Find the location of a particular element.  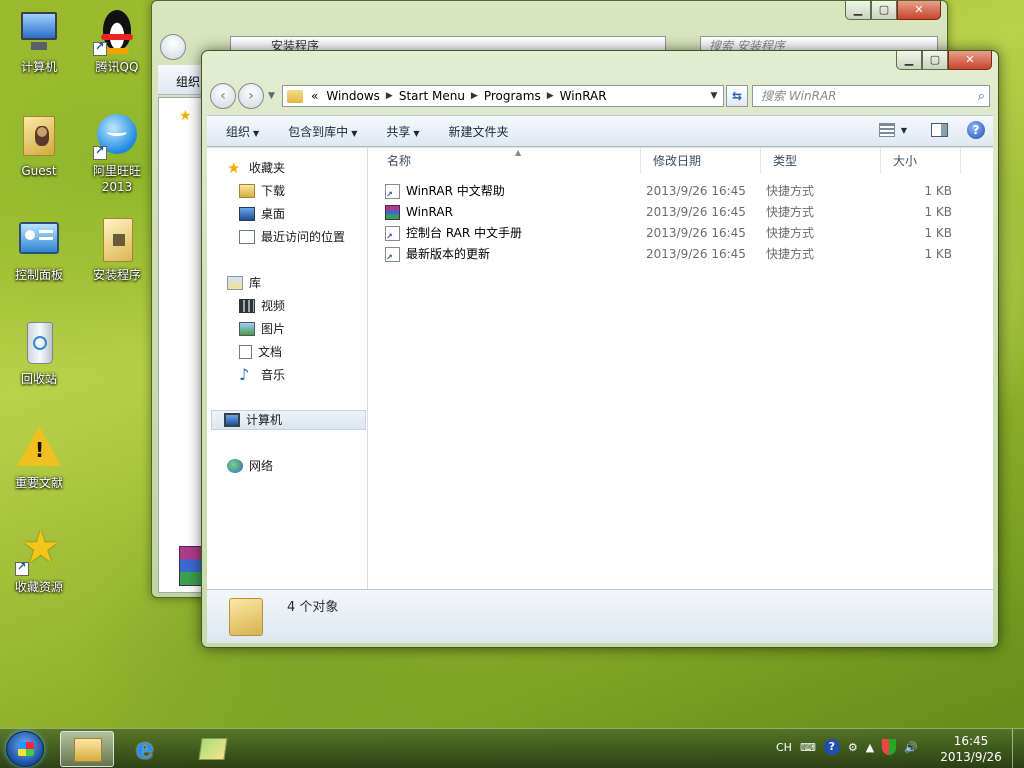

taskbar-explorer-button is located at coordinates (87, 749).